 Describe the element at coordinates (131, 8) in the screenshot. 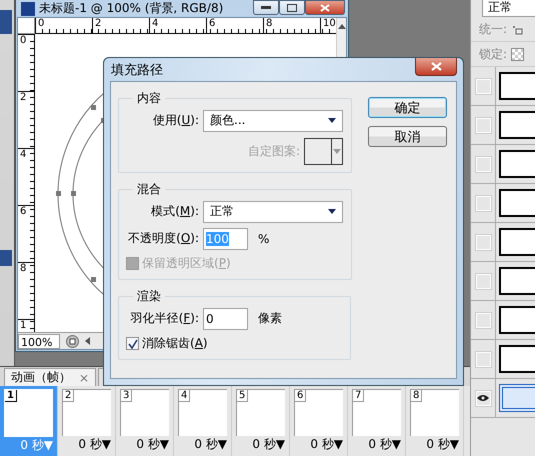

I see `window-title: 未标题-1 @ 100% (背景, RGB/8)` at that location.